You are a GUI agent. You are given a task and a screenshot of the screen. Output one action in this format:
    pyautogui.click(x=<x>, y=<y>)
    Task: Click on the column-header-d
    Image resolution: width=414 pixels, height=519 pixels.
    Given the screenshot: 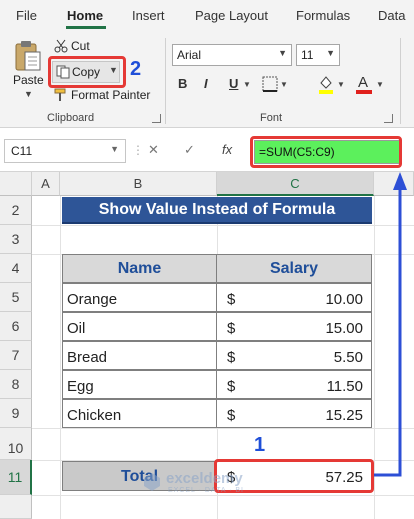 What is the action you would take?
    pyautogui.click(x=394, y=184)
    